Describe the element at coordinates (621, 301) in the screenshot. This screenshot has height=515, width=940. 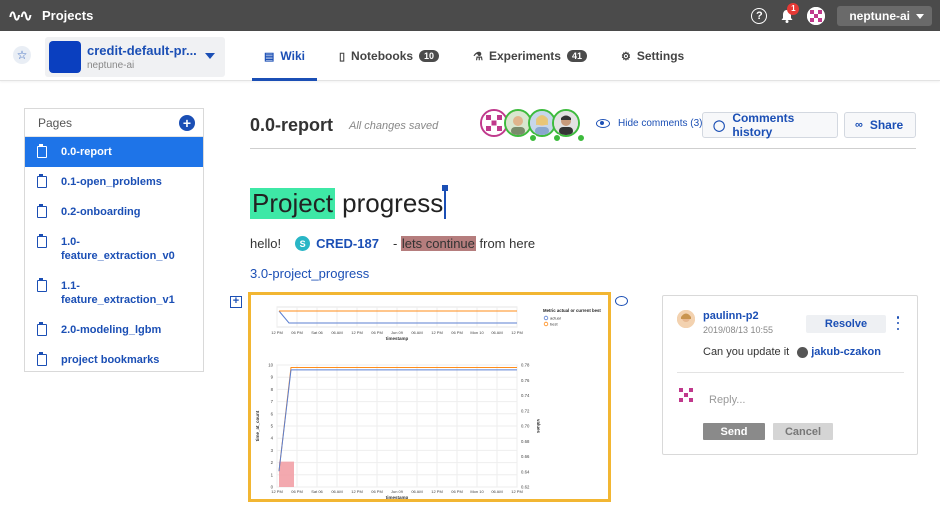
I see `comment-bubble-icon` at that location.